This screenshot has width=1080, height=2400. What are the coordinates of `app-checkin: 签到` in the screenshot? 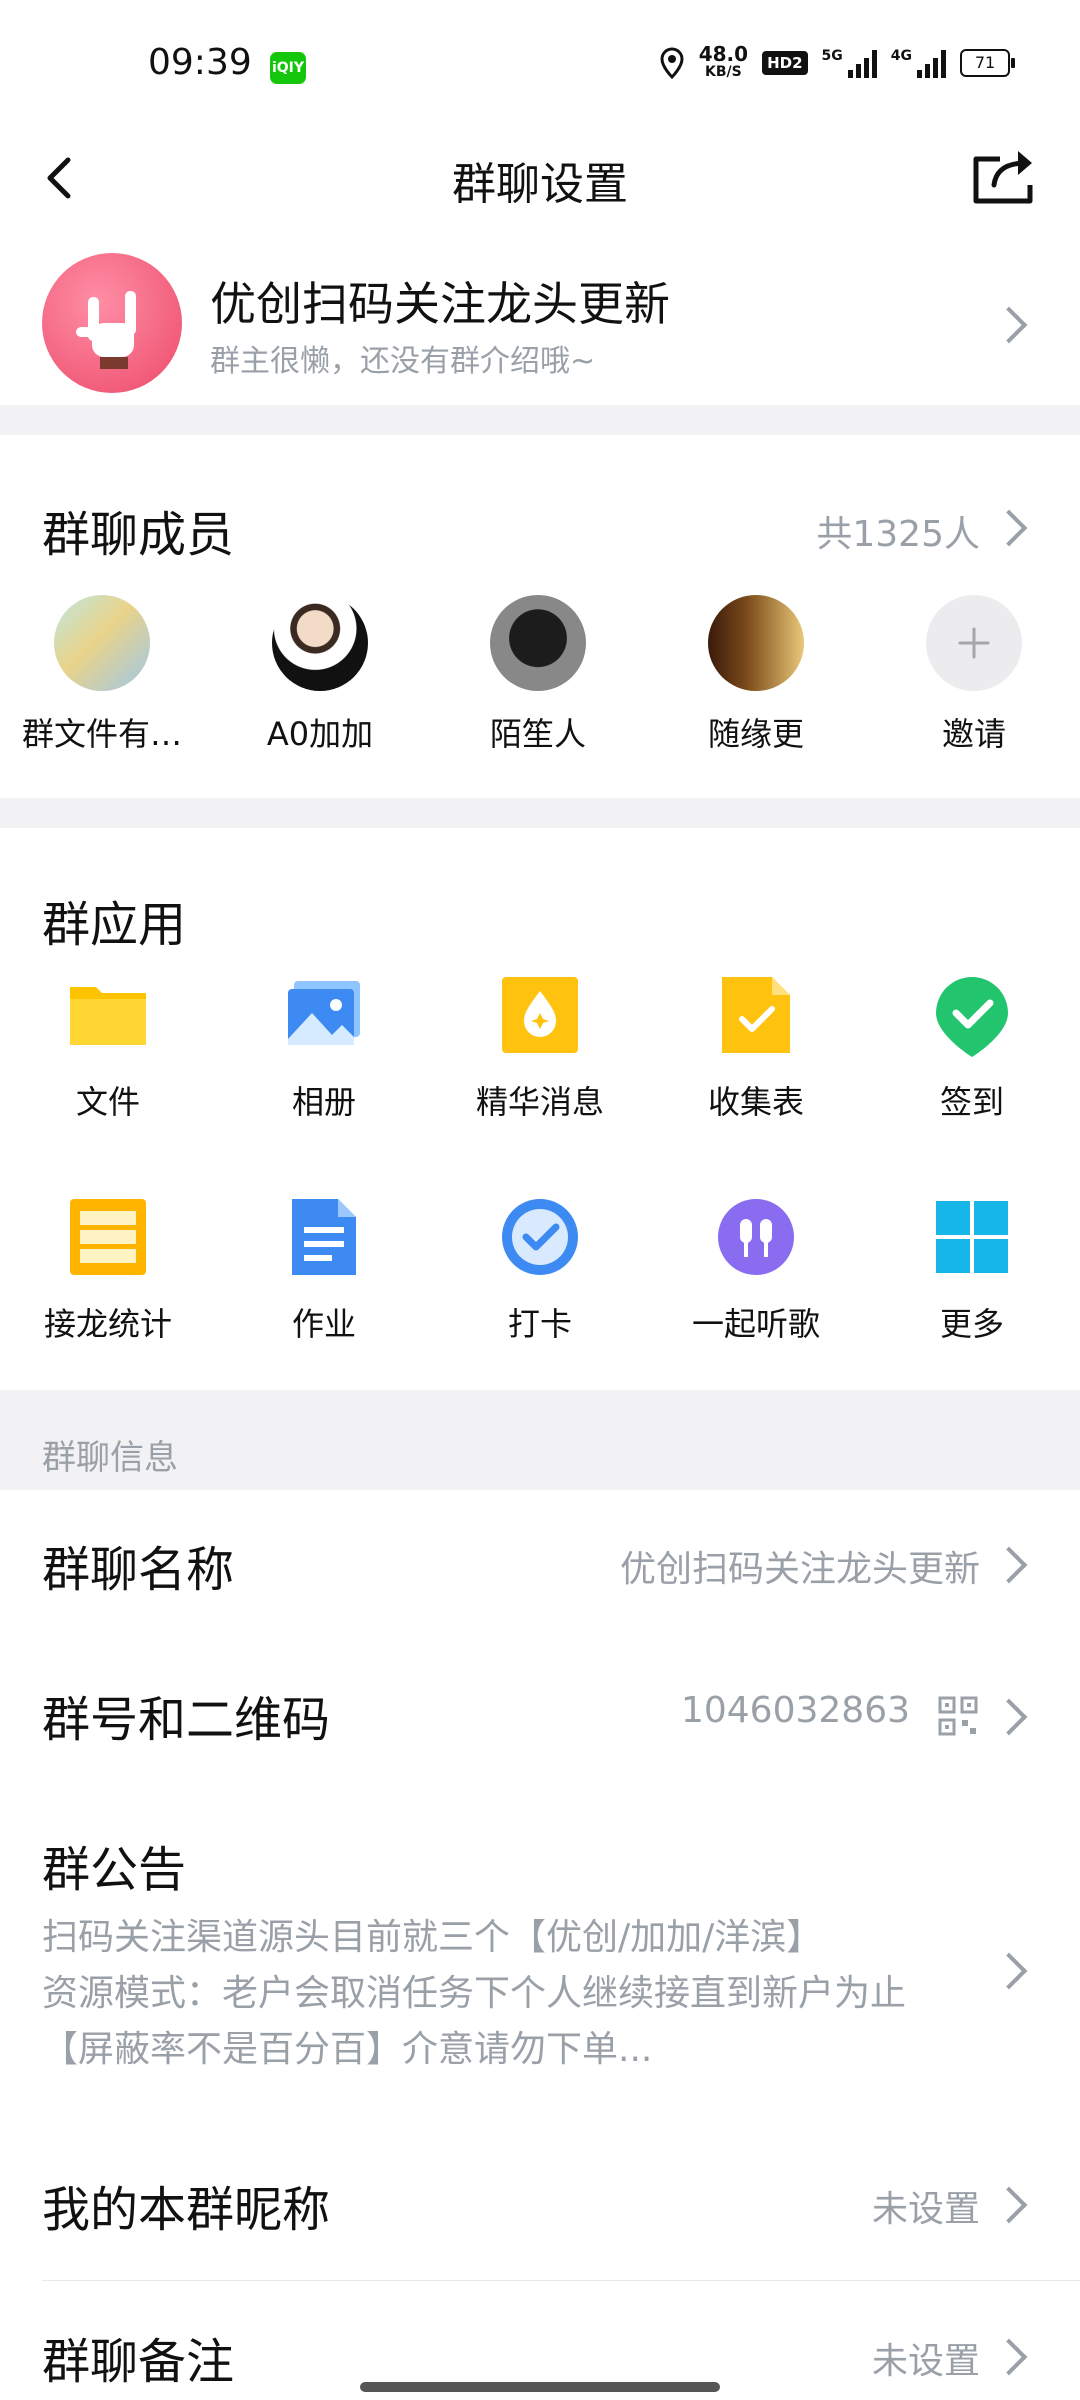 It's located at (972, 1049).